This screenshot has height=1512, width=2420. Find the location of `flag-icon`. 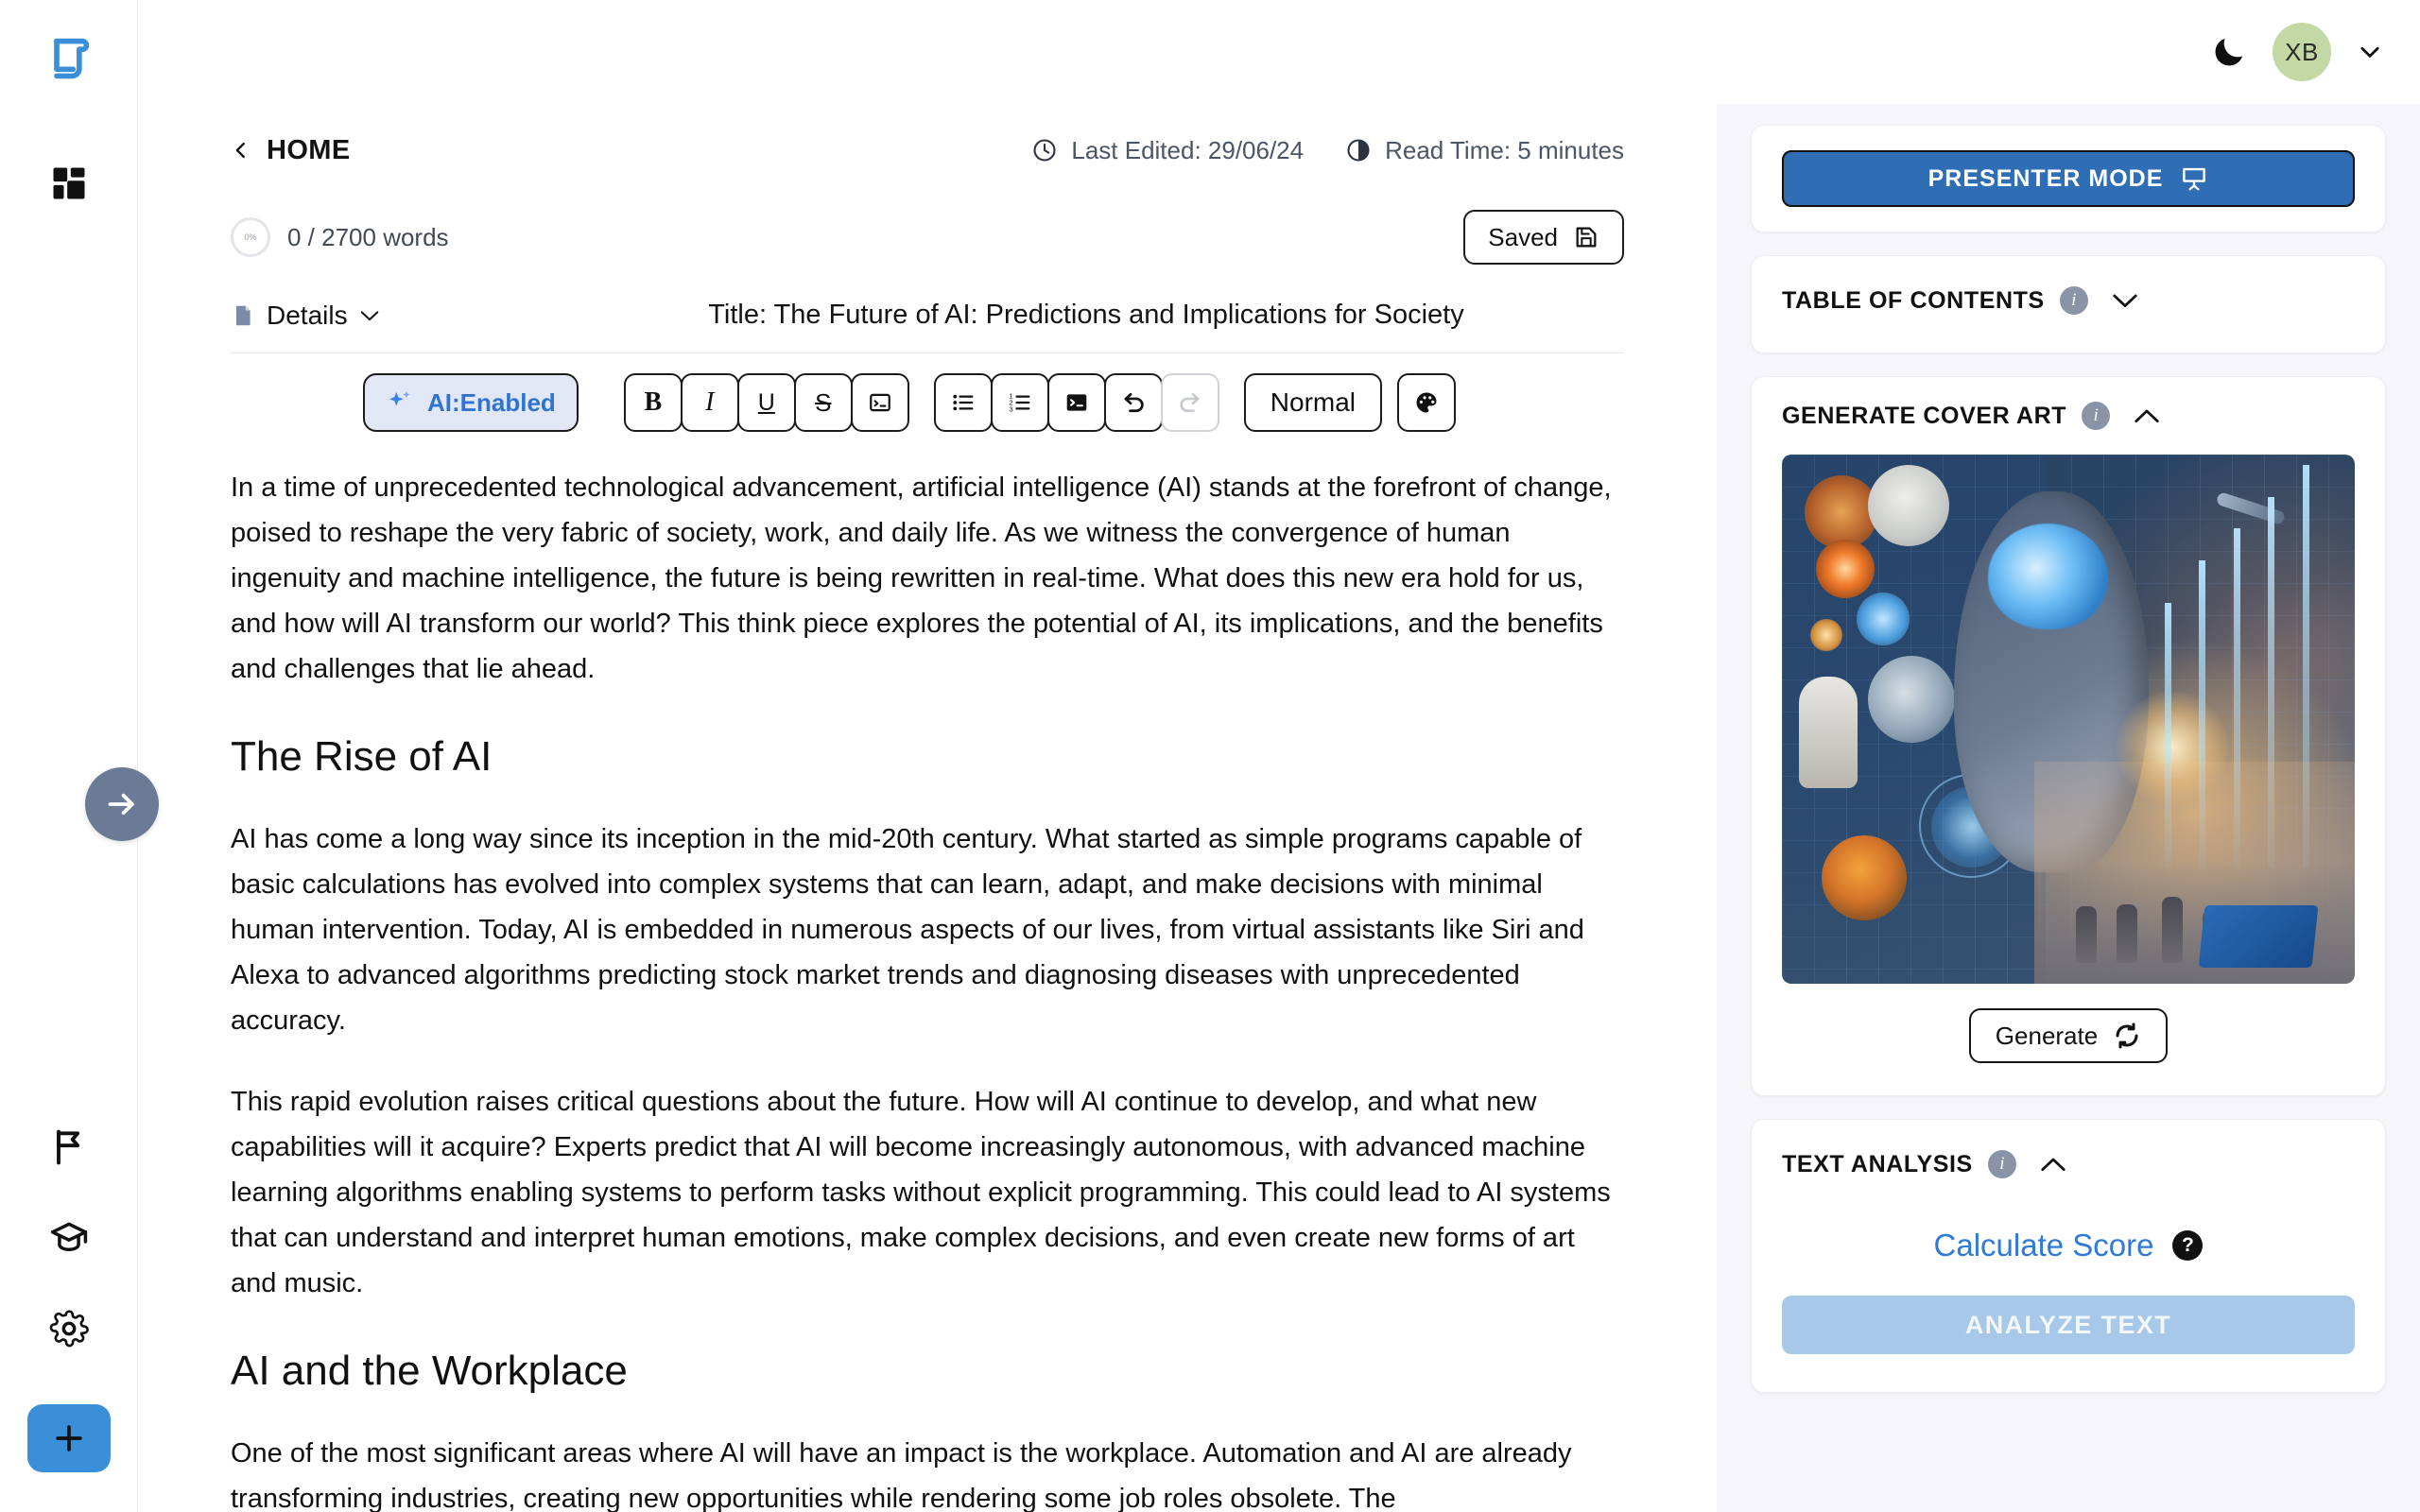

flag-icon is located at coordinates (68, 1147).